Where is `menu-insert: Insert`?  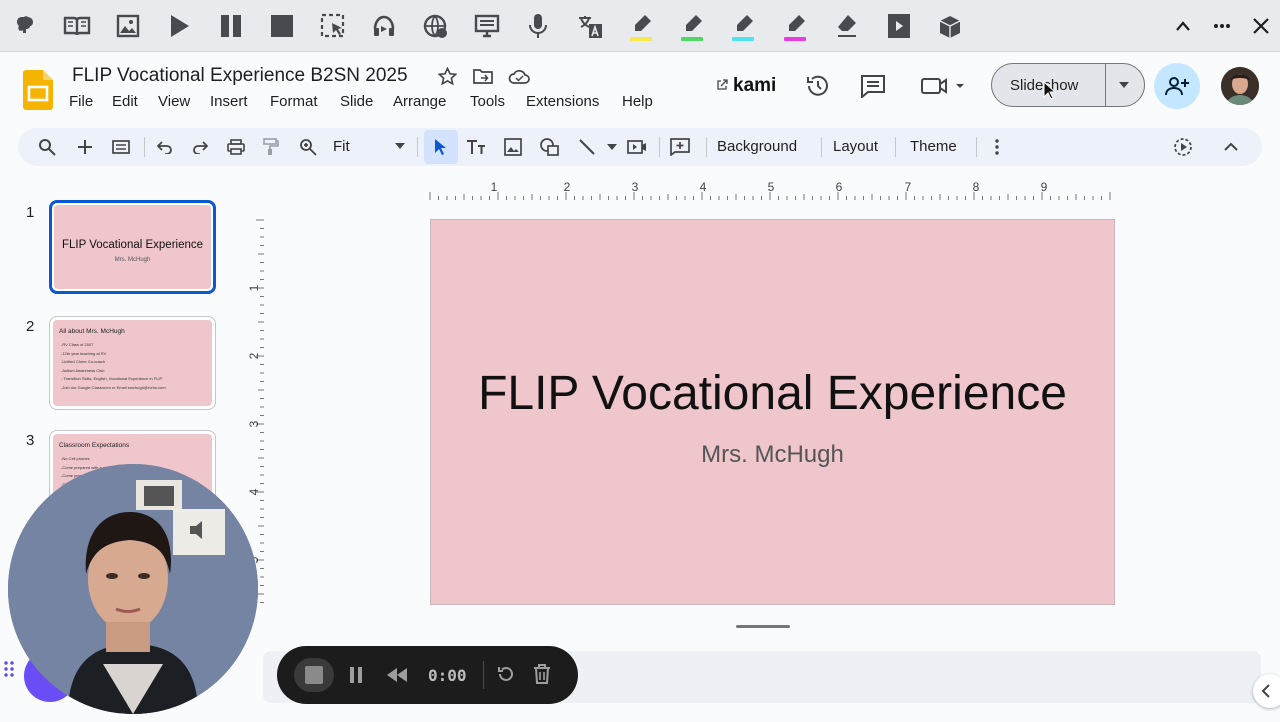 menu-insert: Insert is located at coordinates (229, 101).